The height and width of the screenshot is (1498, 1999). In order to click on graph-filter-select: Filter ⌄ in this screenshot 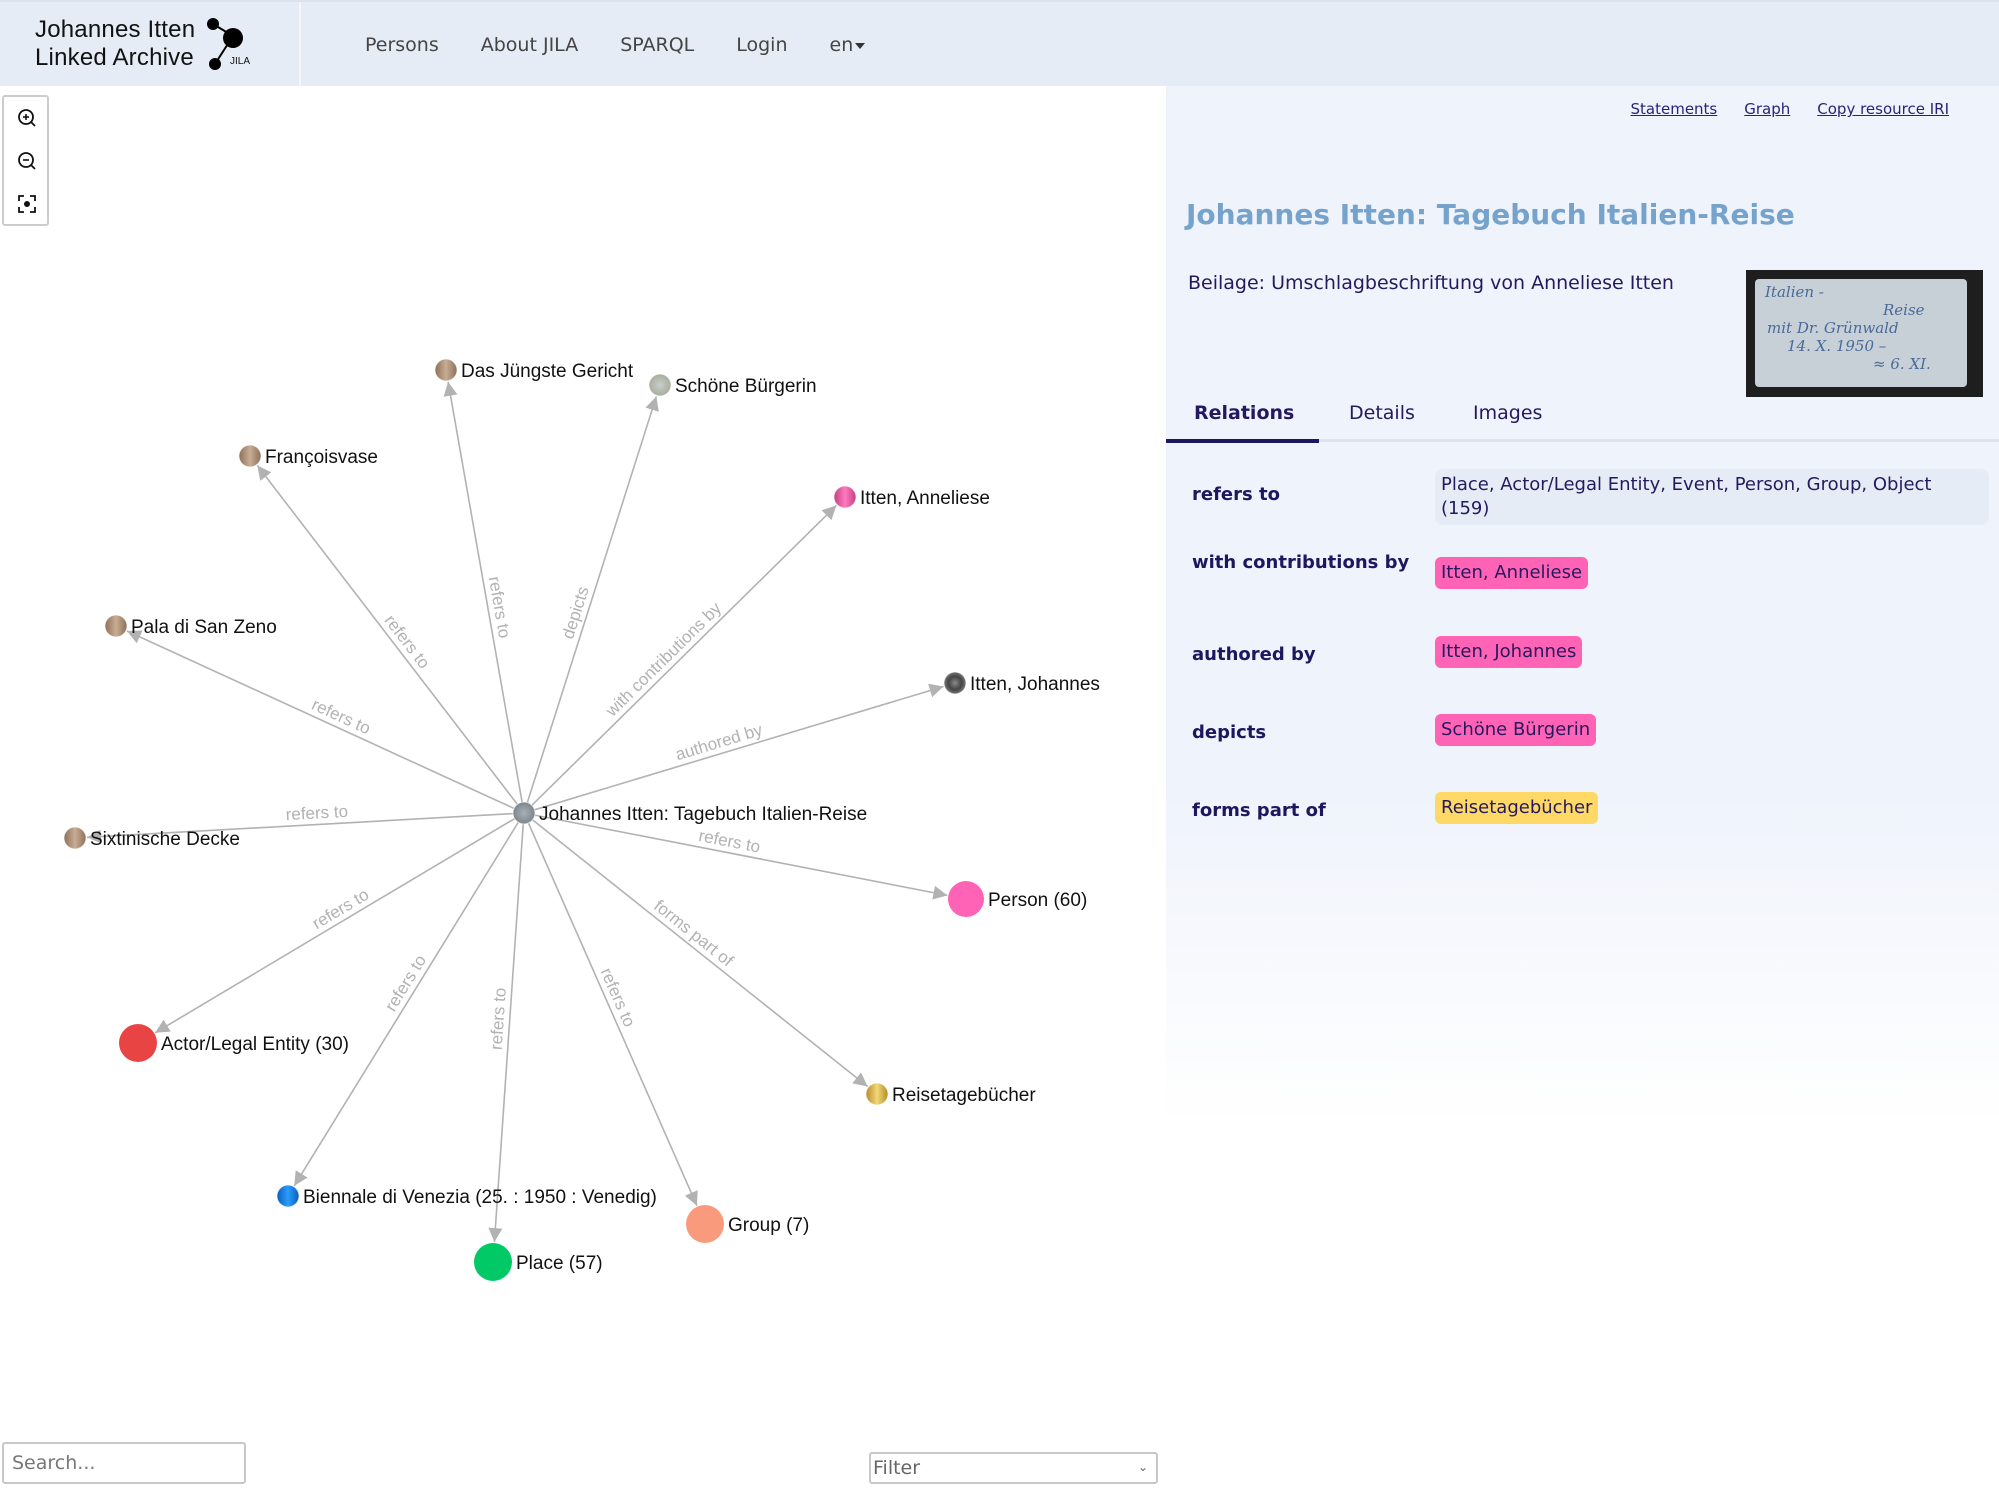, I will do `click(1013, 1468)`.